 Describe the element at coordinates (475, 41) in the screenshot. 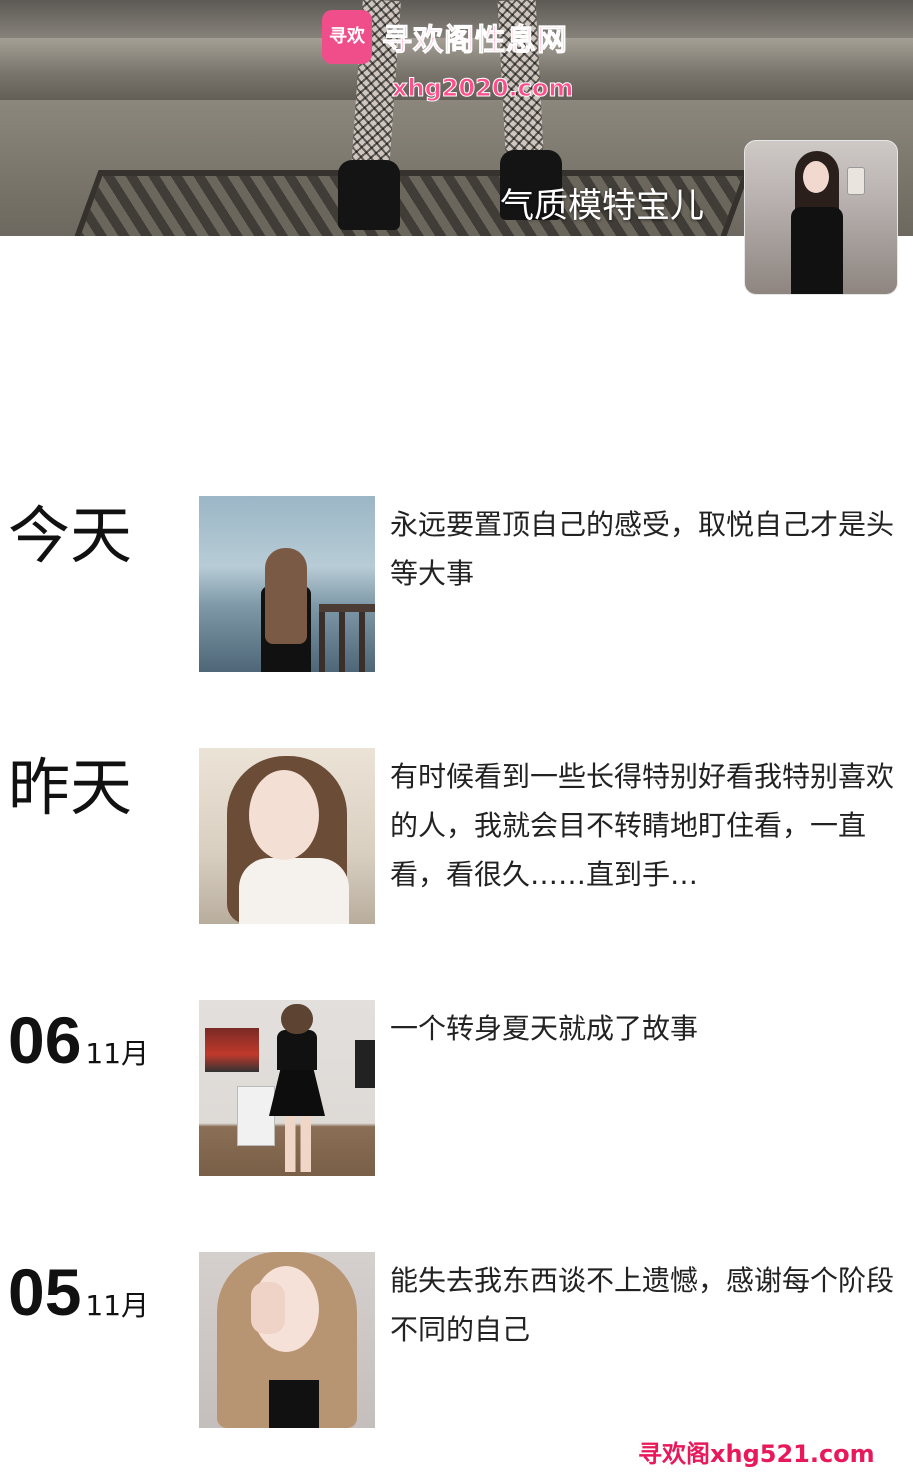

I see `watermark-title: 寻欢阁性息网` at that location.